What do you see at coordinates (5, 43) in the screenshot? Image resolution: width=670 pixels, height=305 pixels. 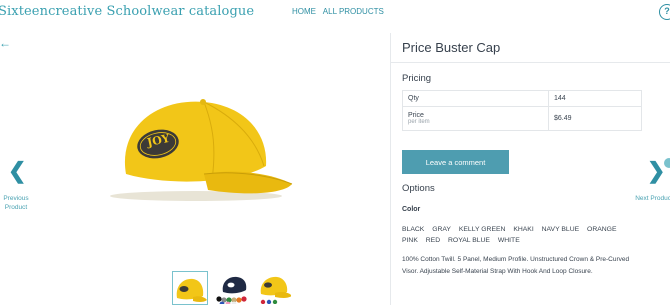 I see `back-arrow-icon: ←` at bounding box center [5, 43].